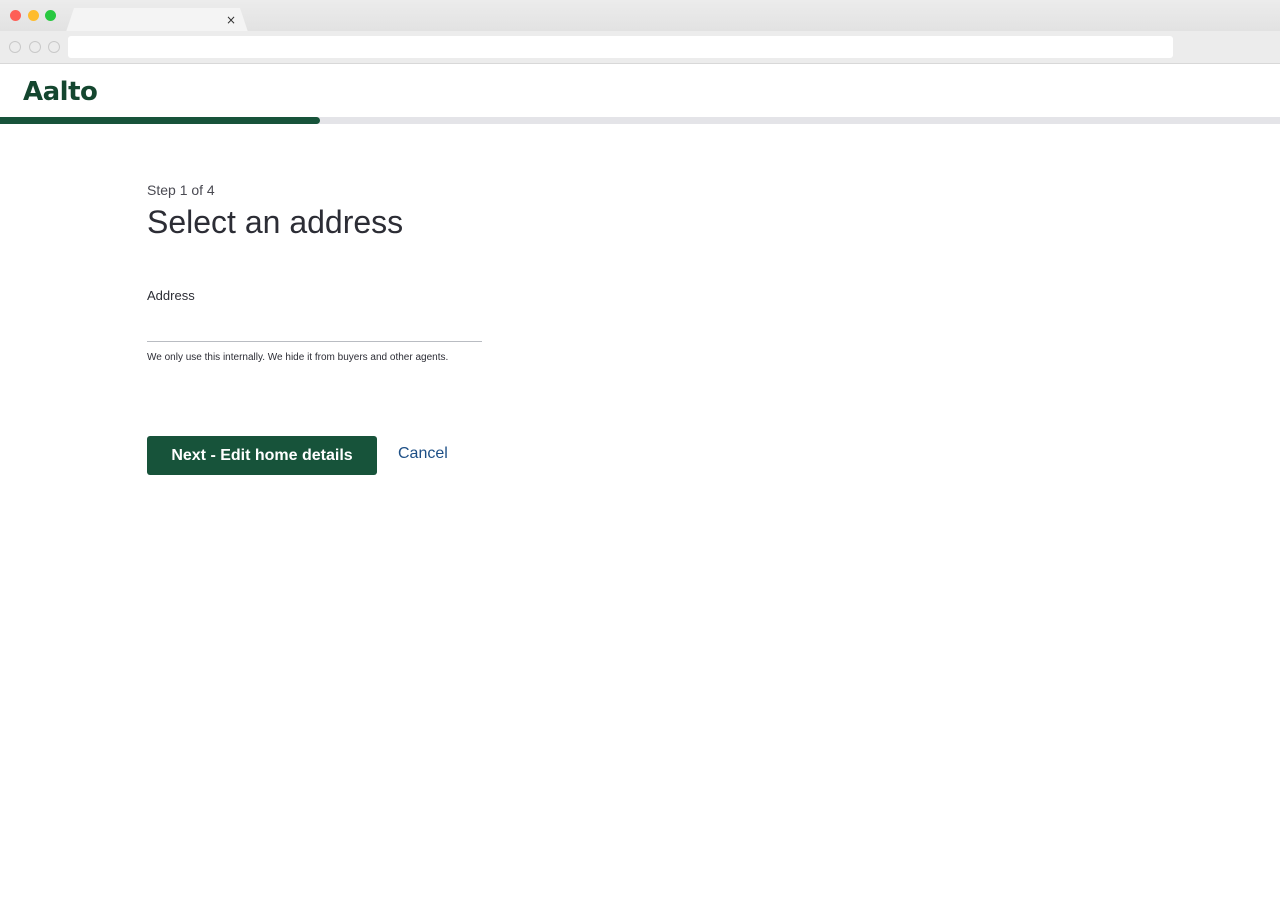  What do you see at coordinates (640, 91) in the screenshot?
I see `app-header: Aalto` at bounding box center [640, 91].